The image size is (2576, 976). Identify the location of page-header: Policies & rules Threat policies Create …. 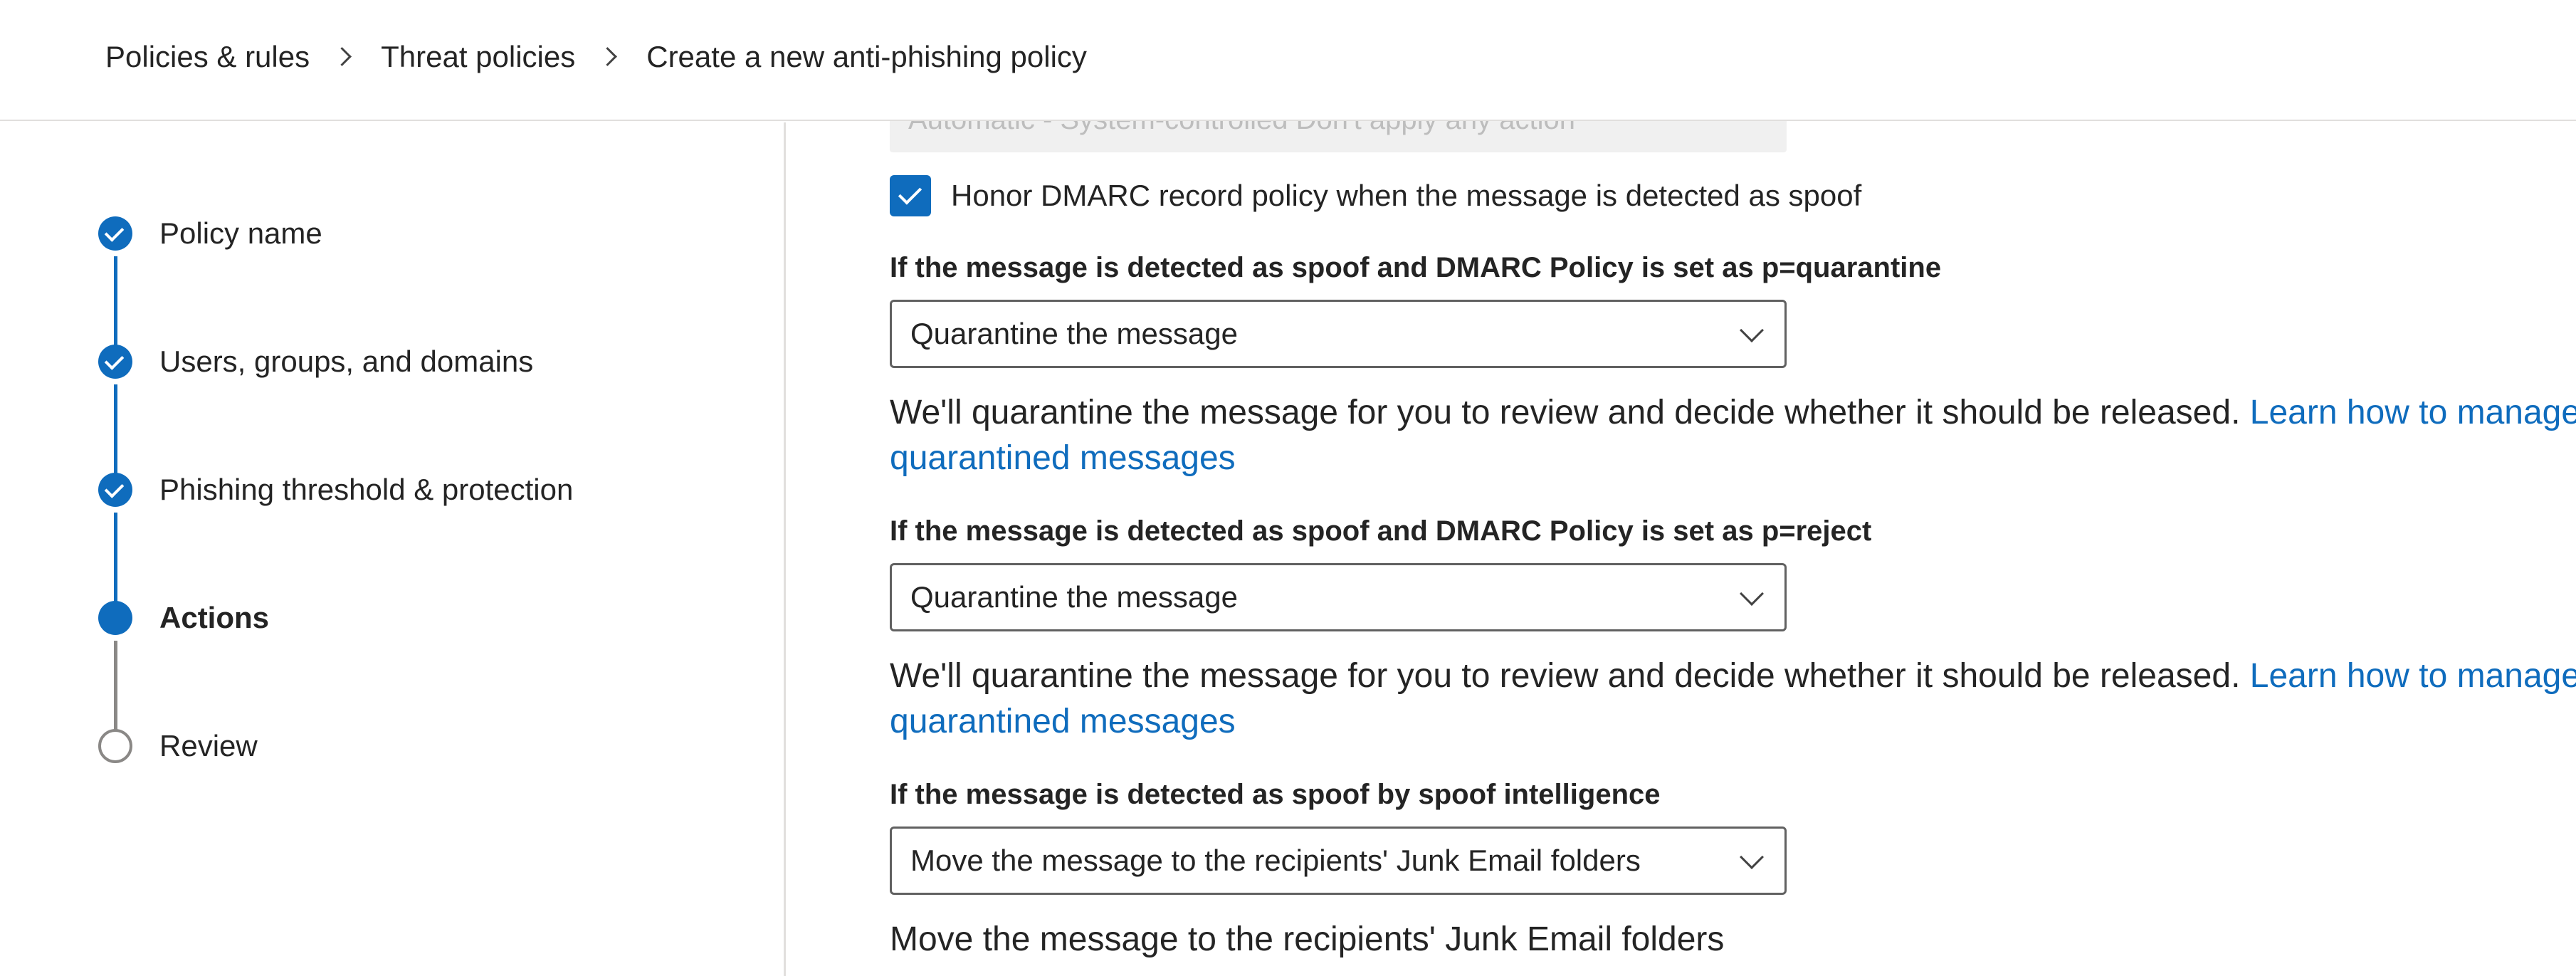
(1288, 60).